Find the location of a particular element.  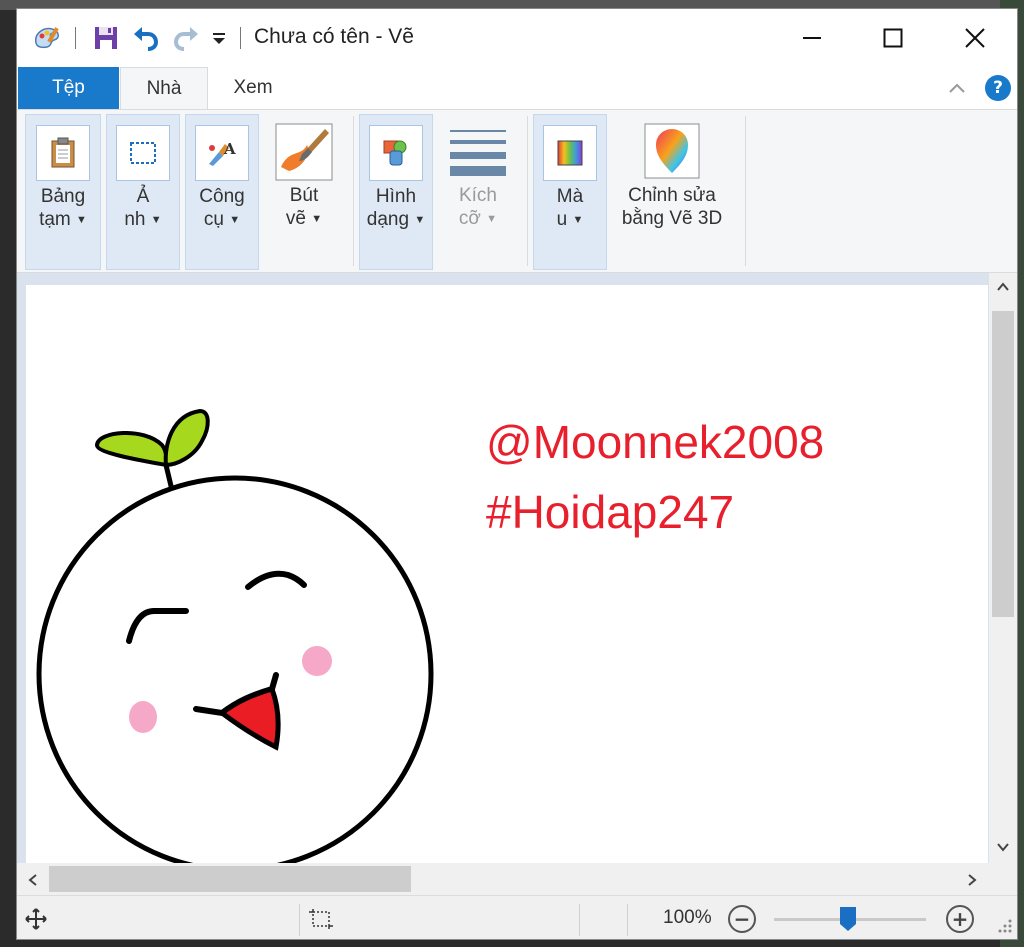

image-label-2: nh is located at coordinates (135, 219).